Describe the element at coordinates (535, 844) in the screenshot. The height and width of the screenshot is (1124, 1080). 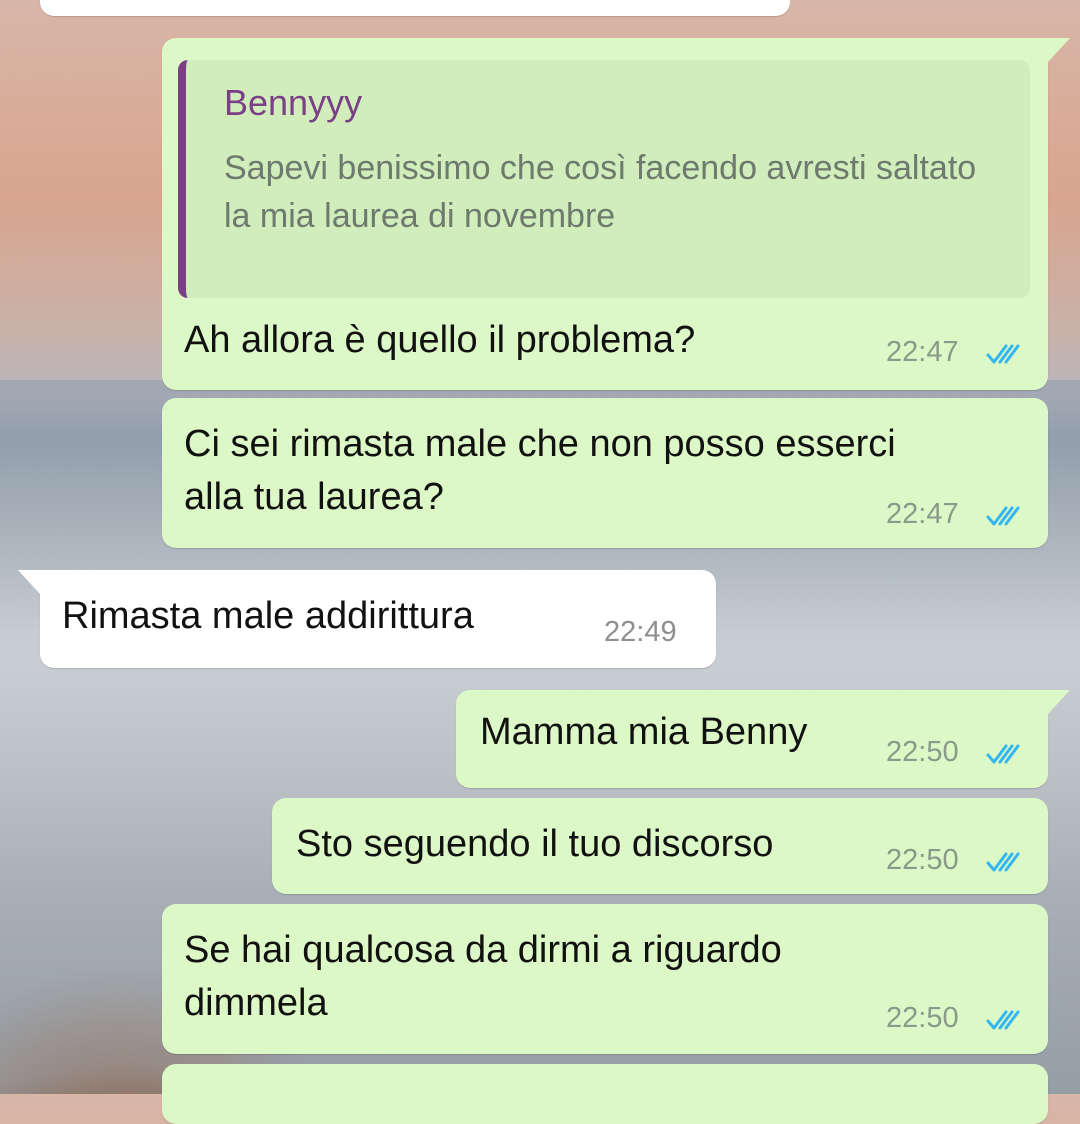
I see `message-text: Sto seguendo il tuo discorso` at that location.